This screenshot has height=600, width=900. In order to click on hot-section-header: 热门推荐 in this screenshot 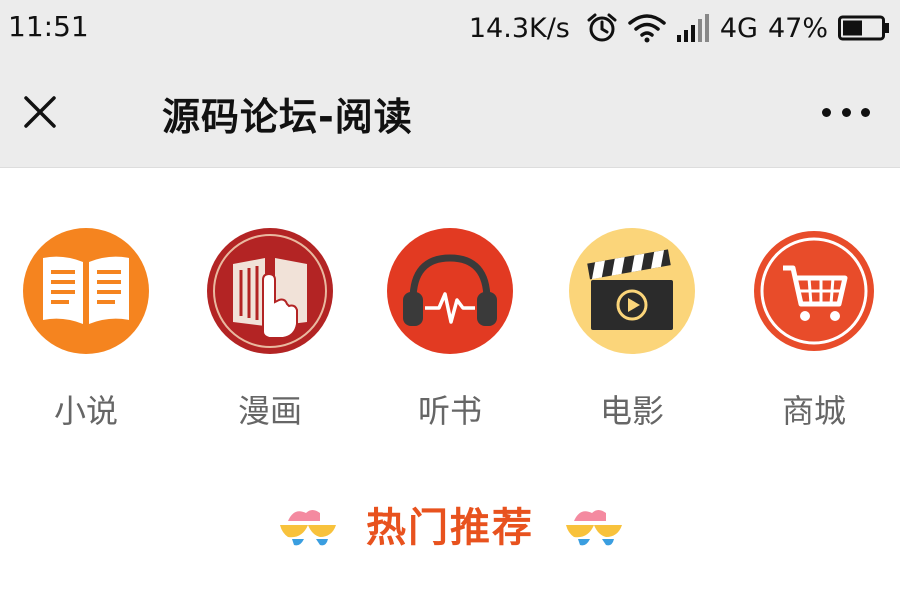, I will do `click(450, 524)`.